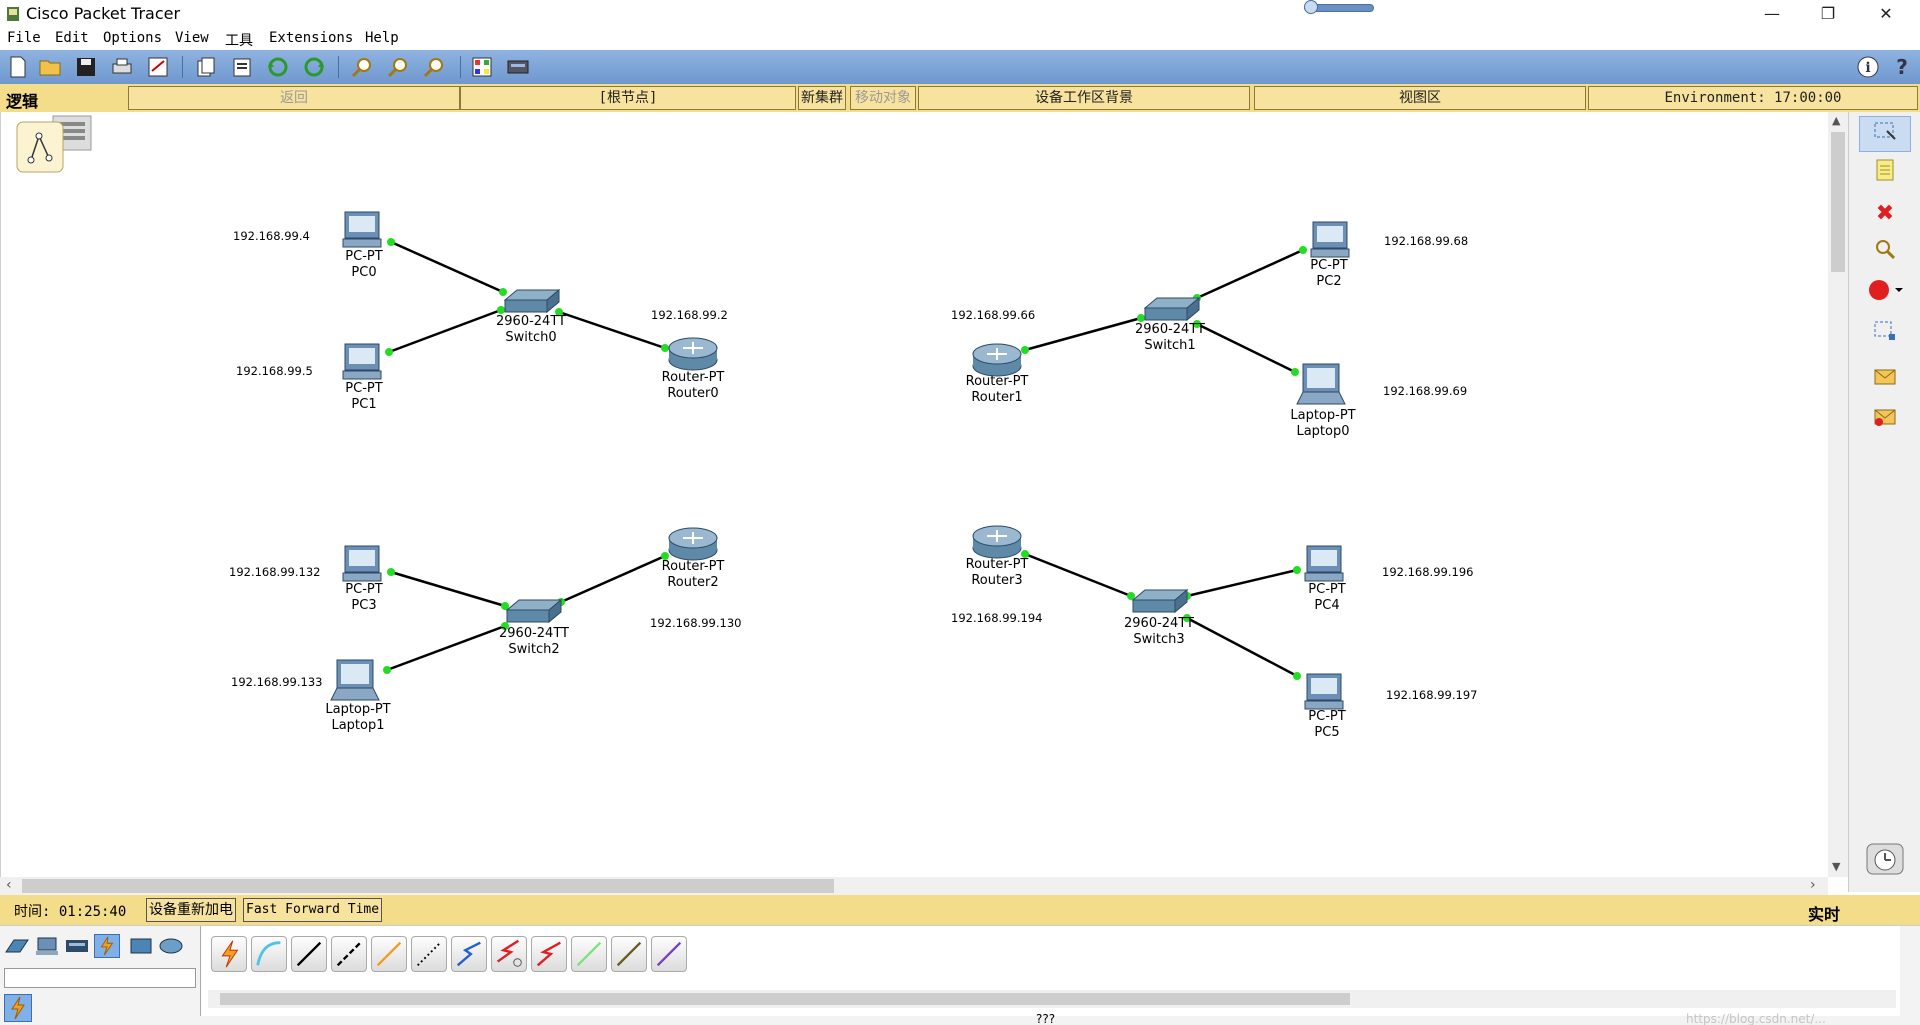 This screenshot has height=1025, width=1920. Describe the element at coordinates (122, 67) in the screenshot. I see `print-icon` at that location.